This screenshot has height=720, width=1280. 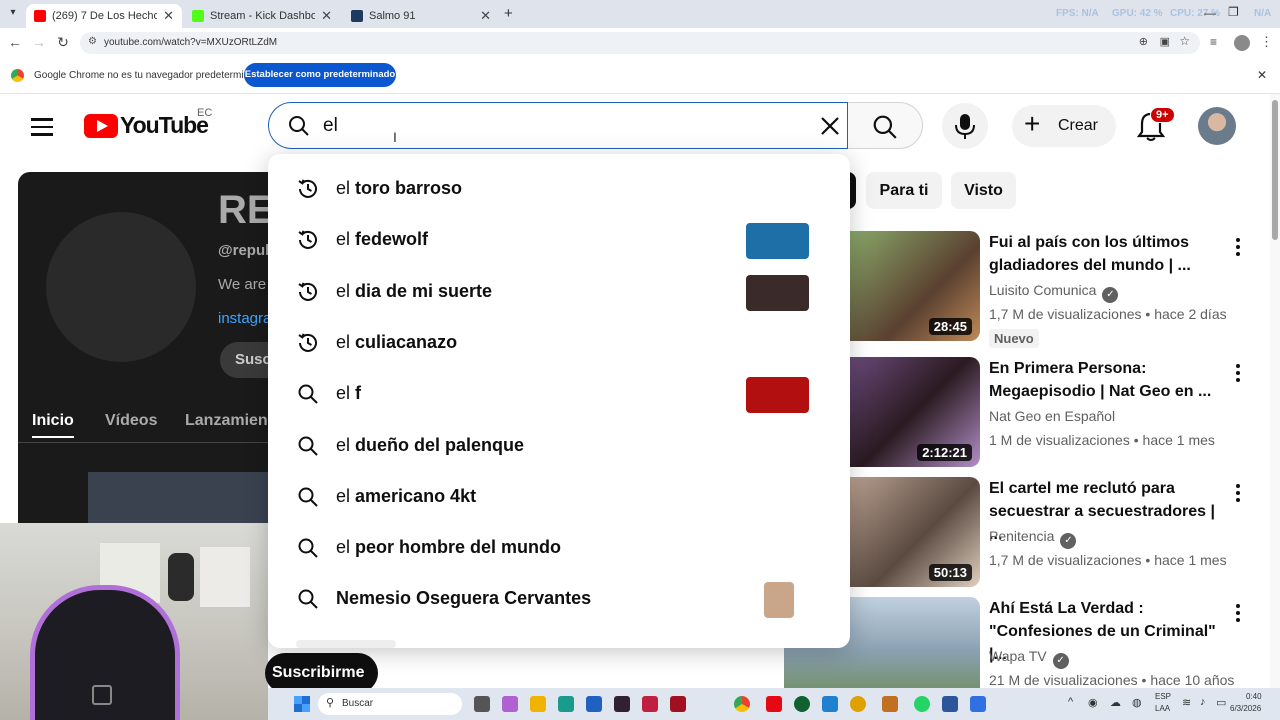 What do you see at coordinates (1165, 41) in the screenshot?
I see `install-icon: ▣` at bounding box center [1165, 41].